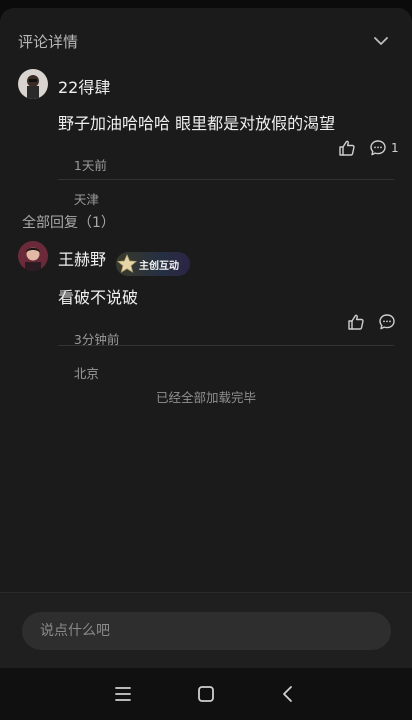 Image resolution: width=412 pixels, height=720 pixels. I want to click on back-button, so click(288, 694).